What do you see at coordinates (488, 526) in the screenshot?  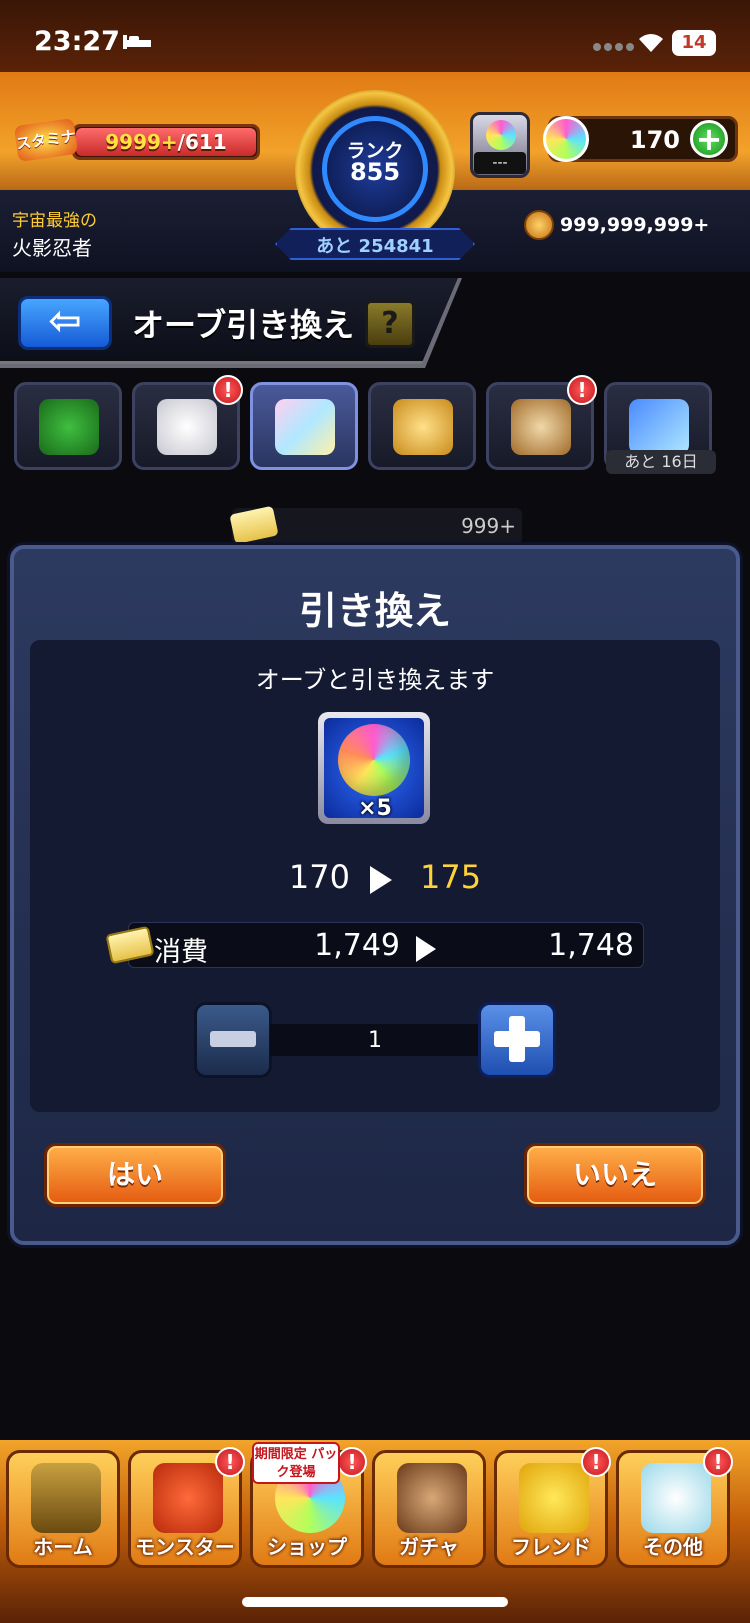 I see `ticket-count: 999+` at bounding box center [488, 526].